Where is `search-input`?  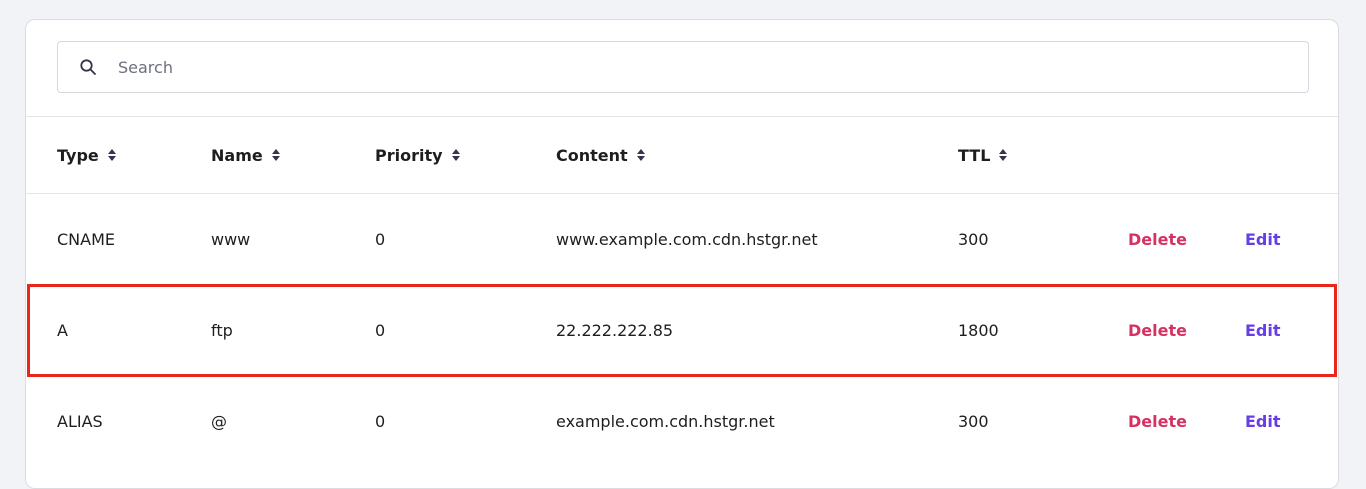
search-input is located at coordinates (668, 67).